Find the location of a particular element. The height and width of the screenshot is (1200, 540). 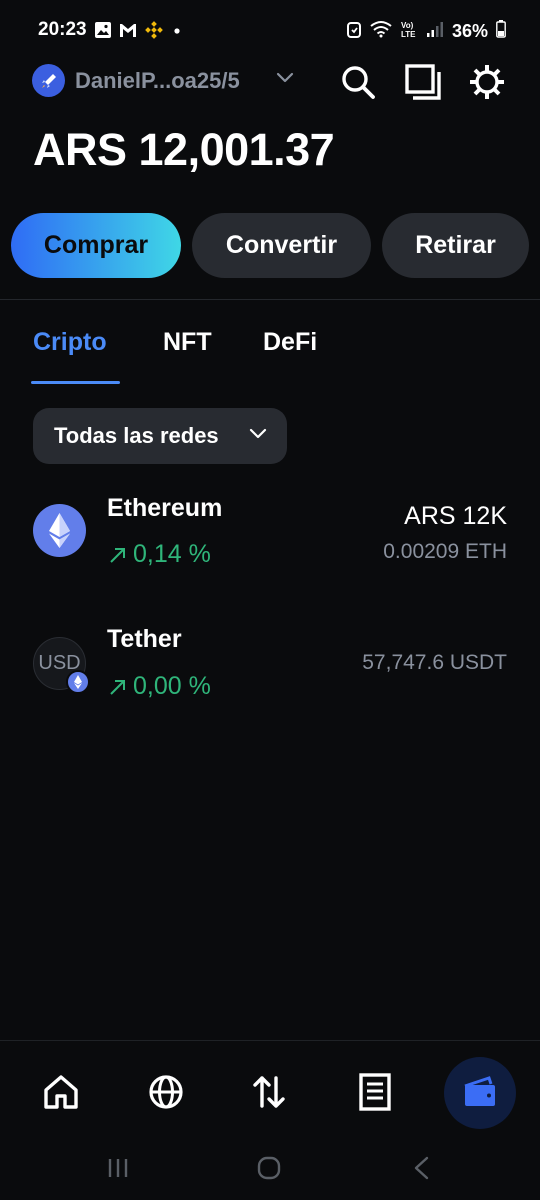

divider is located at coordinates (270, 299).